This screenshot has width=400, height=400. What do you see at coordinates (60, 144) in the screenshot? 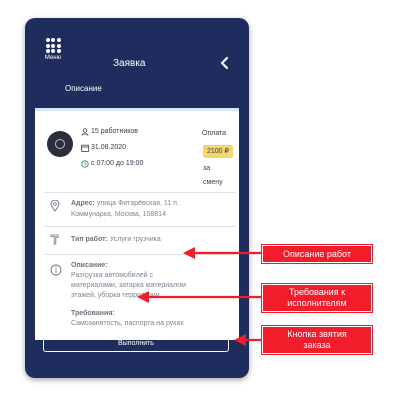
I see `company-logo` at bounding box center [60, 144].